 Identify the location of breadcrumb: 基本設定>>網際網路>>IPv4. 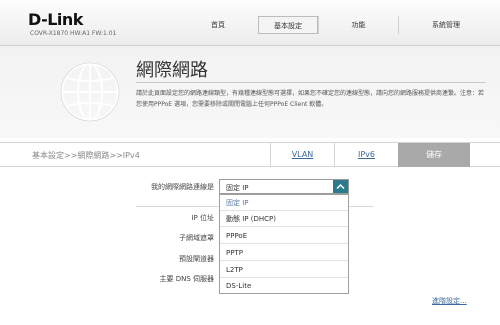
(86, 155).